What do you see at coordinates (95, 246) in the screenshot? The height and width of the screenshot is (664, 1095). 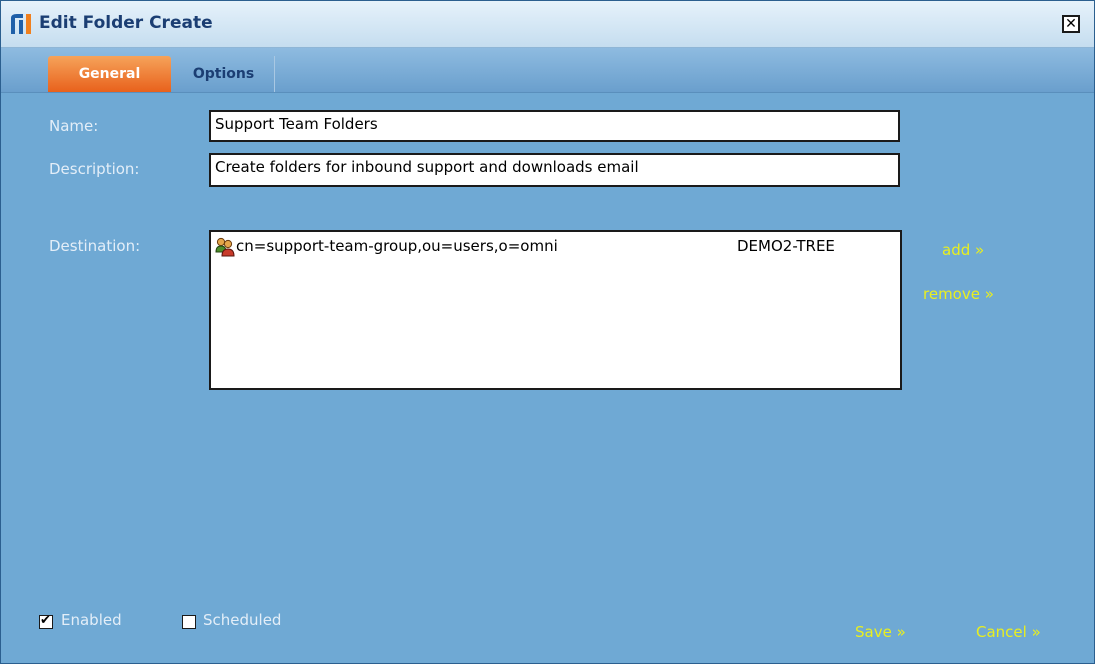 I see `destination-label: Destination:` at bounding box center [95, 246].